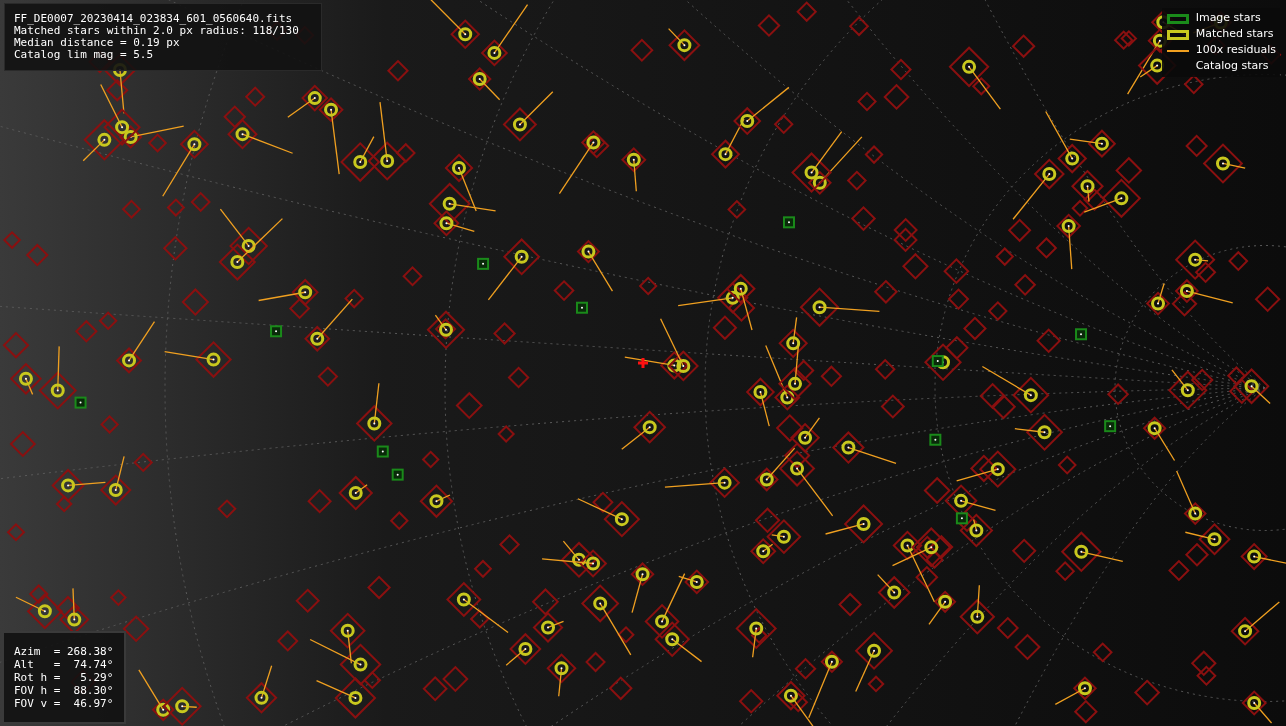 The image size is (1286, 726). What do you see at coordinates (157, 31) in the screenshot?
I see `info-text: Matched stars within 2.0 px radius: 118/130` at bounding box center [157, 31].